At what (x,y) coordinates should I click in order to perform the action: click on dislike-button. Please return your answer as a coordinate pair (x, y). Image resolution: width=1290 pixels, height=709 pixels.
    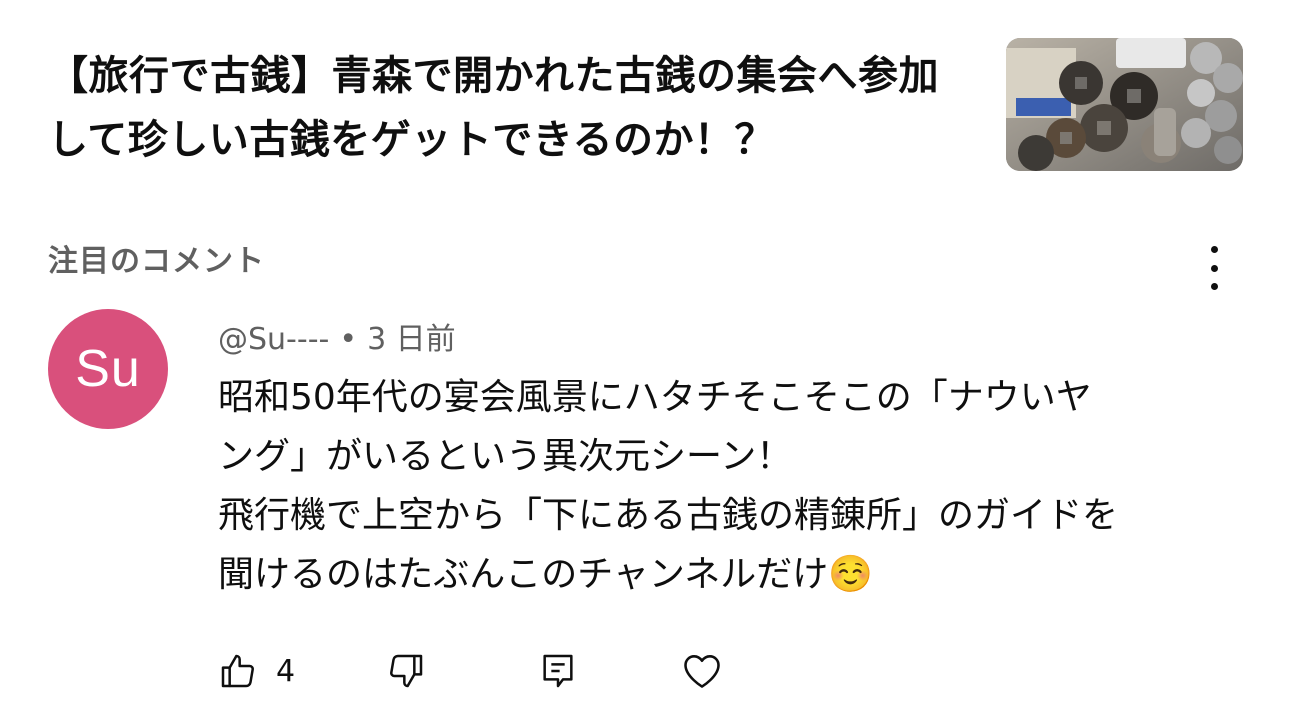
    Looking at the image, I should click on (406, 671).